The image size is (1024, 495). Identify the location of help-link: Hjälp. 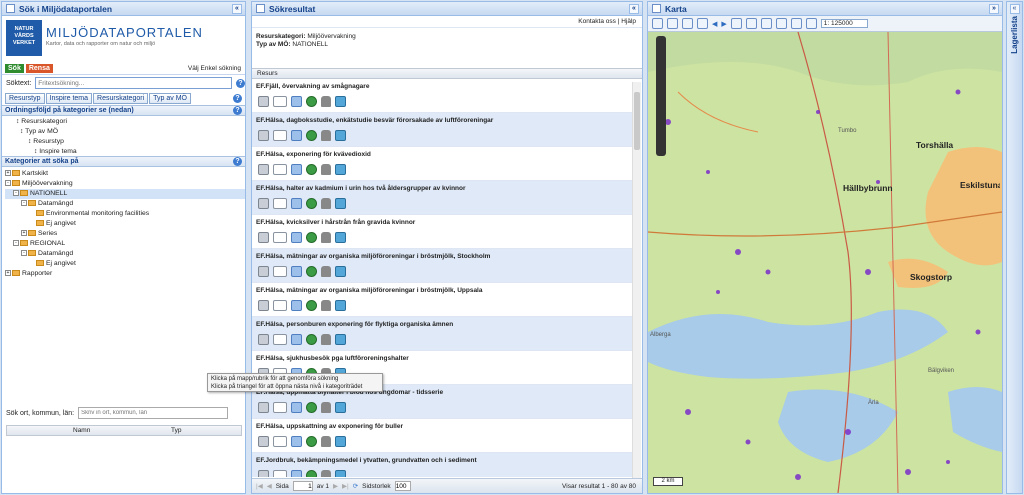
(628, 21).